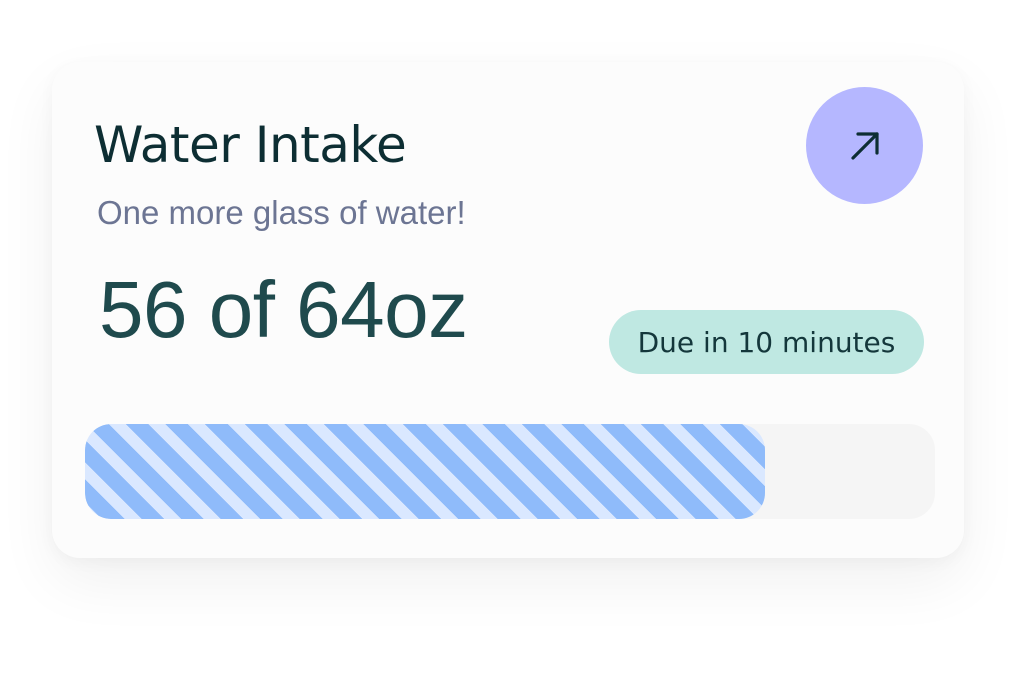  What do you see at coordinates (425, 471) in the screenshot?
I see `intake-progress-fill` at bounding box center [425, 471].